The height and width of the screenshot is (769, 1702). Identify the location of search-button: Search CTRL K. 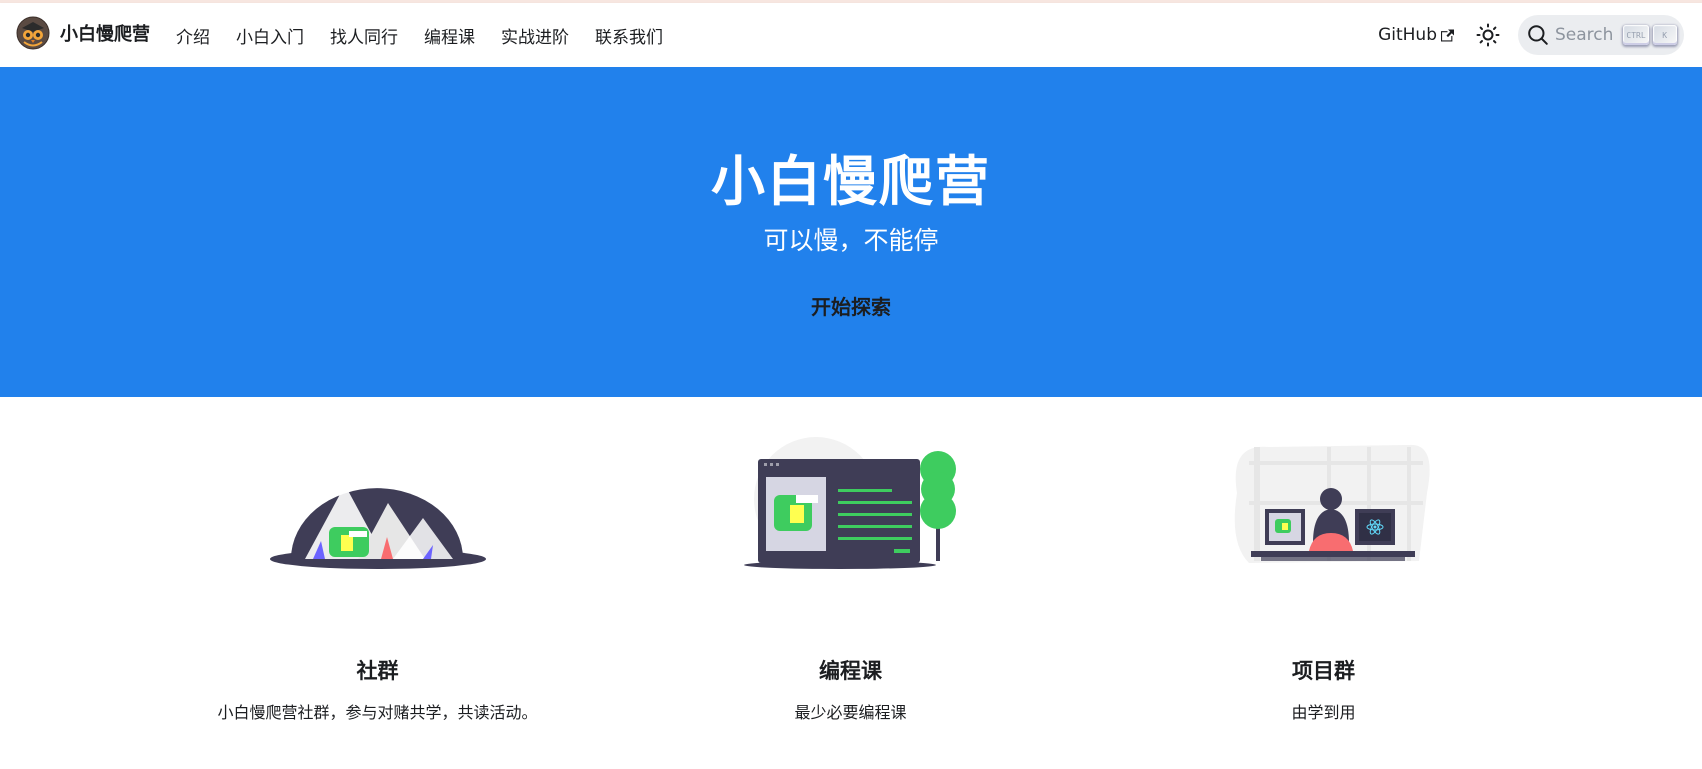
(1601, 35).